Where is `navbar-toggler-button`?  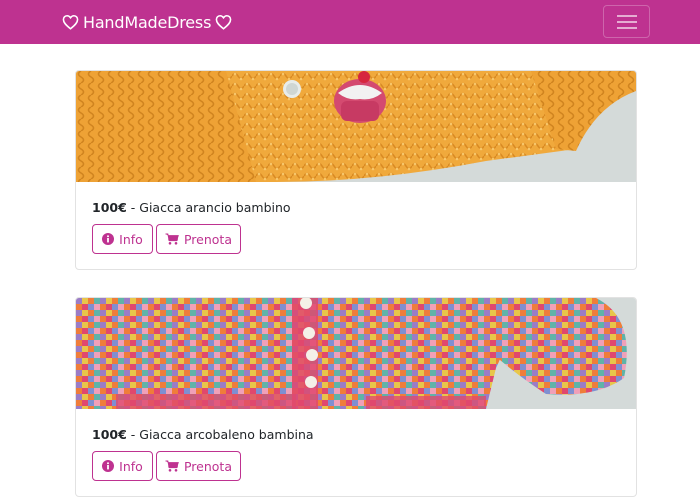 navbar-toggler-button is located at coordinates (626, 21).